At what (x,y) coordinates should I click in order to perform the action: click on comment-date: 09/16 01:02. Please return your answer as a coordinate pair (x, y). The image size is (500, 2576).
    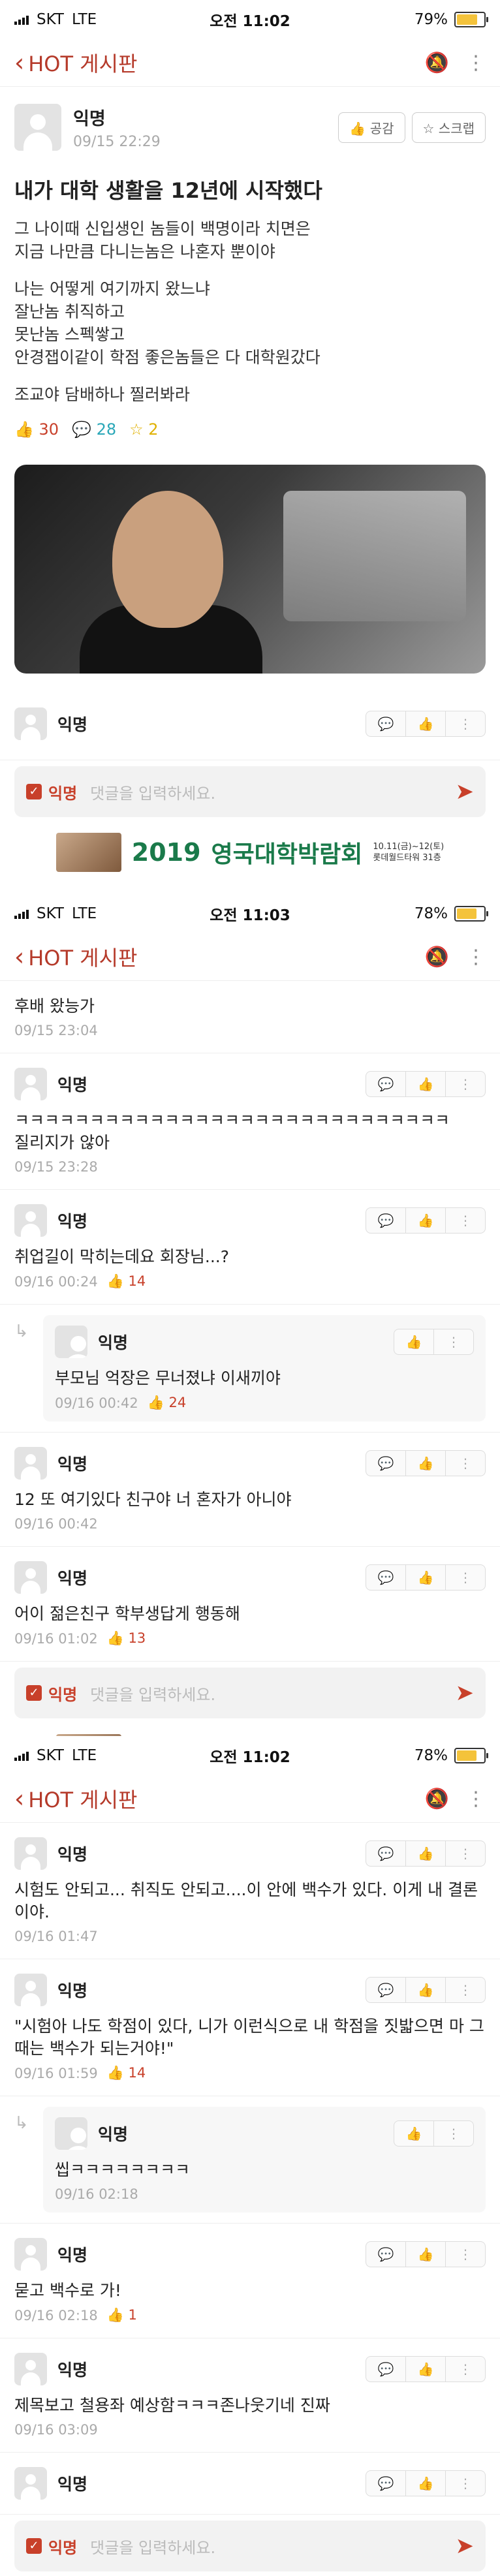
    Looking at the image, I should click on (56, 1638).